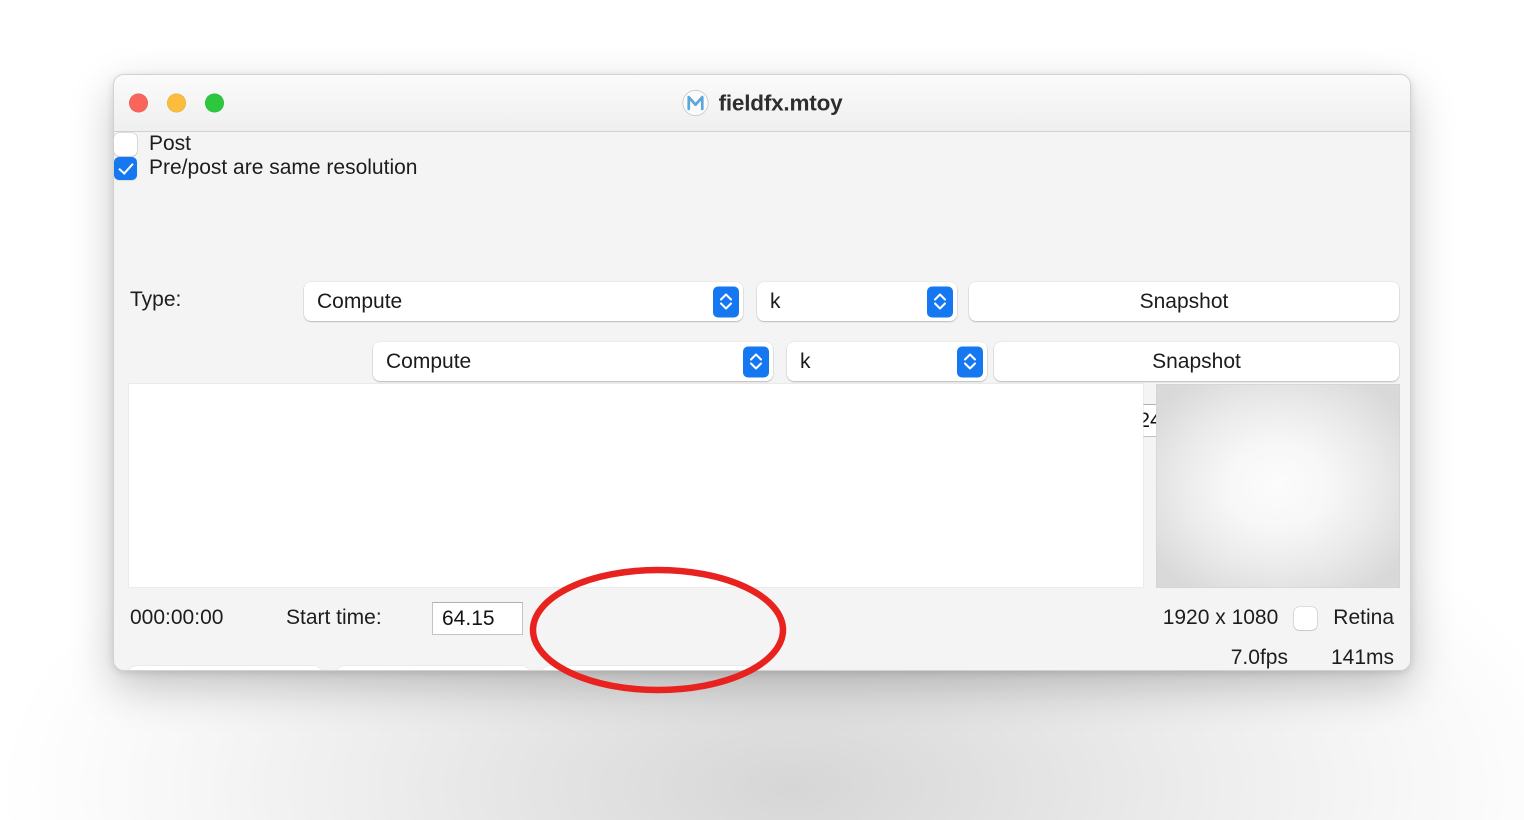 Image resolution: width=1524 pixels, height=820 pixels. Describe the element at coordinates (334, 617) in the screenshot. I see `start-time-label: Start time:` at that location.